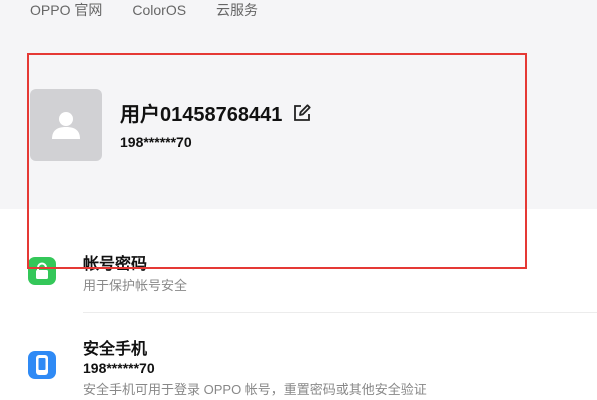 The width and height of the screenshot is (597, 400). I want to click on avatar, so click(66, 125).